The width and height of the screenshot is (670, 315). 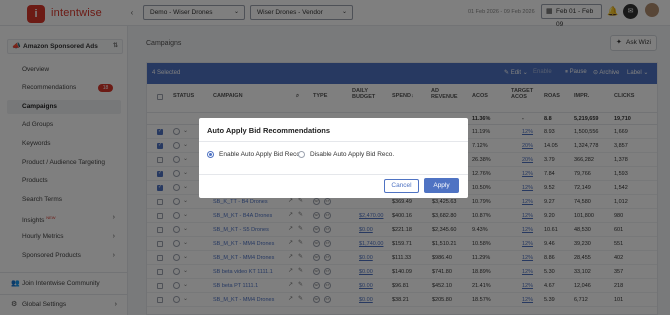 I want to click on enable-option-label: Enable Auto Apply Bid Reco., so click(x=260, y=154).